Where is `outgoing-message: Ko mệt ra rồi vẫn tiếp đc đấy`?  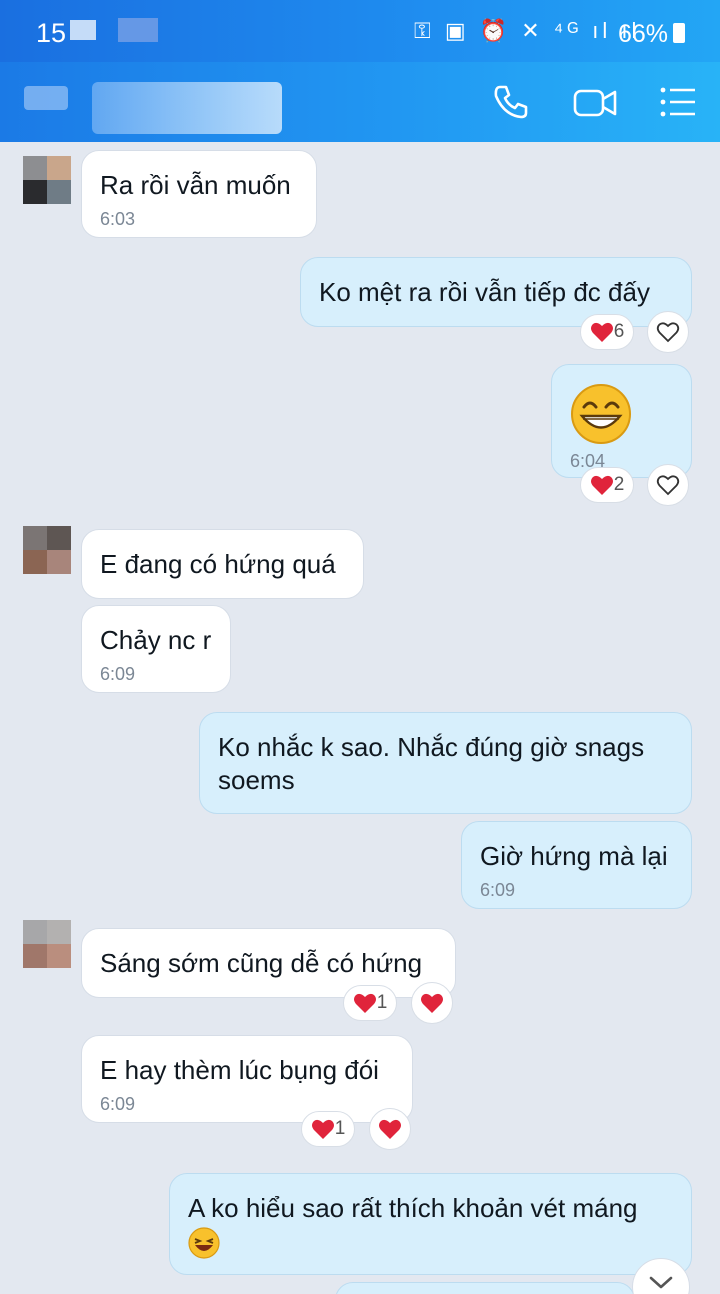
outgoing-message: Ko mệt ra rồi vẫn tiếp đc đấy is located at coordinates (496, 292).